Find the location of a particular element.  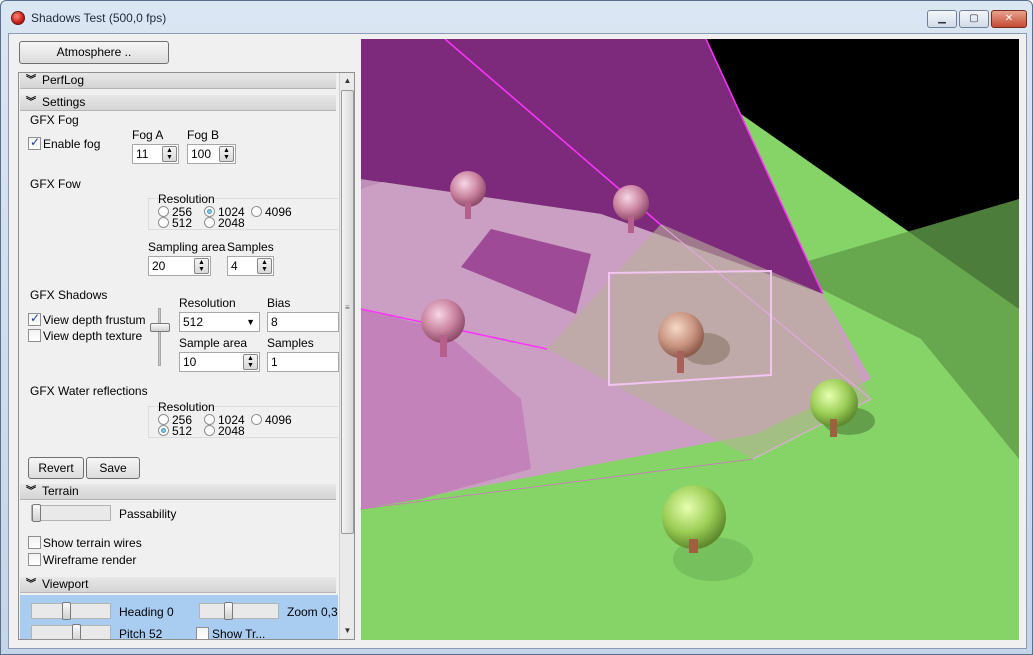

fow-sampling-area-spinbox: 20 ▲ ▼ is located at coordinates (179, 266).